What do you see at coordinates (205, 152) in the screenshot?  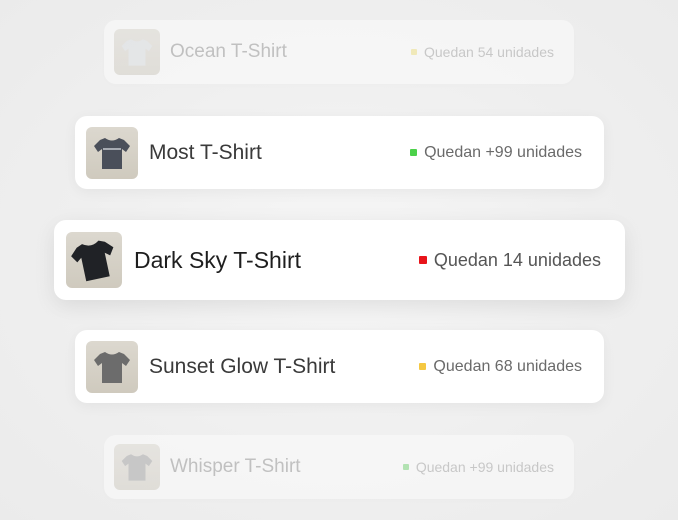 I see `product-name: Most T-Shirt` at bounding box center [205, 152].